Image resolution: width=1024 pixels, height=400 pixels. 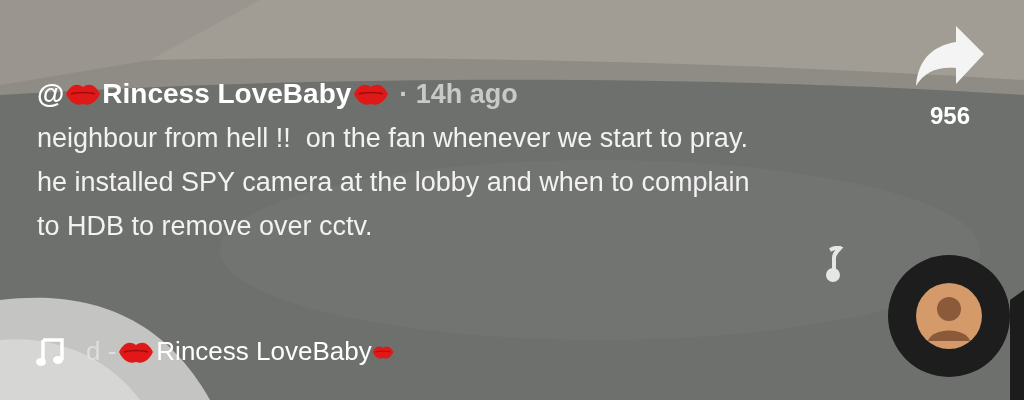 What do you see at coordinates (950, 56) in the screenshot?
I see `share-arrow-icon` at bounding box center [950, 56].